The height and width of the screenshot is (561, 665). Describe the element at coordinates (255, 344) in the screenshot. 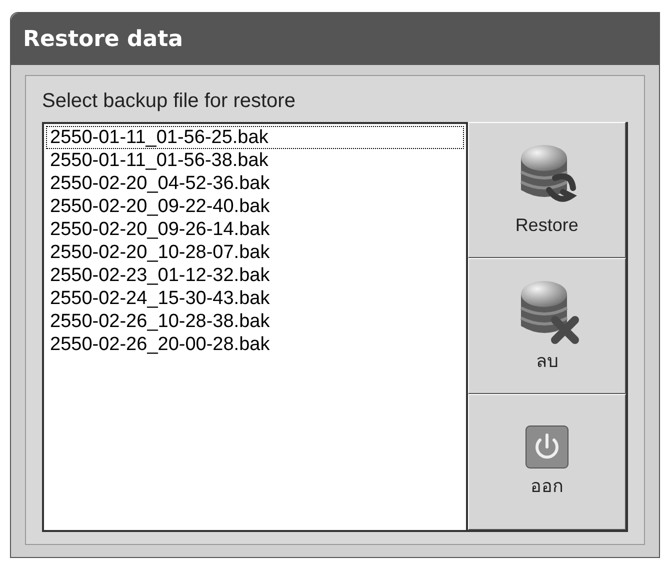

I see `file-item: 2550-02-26_20-00-28.bak` at that location.